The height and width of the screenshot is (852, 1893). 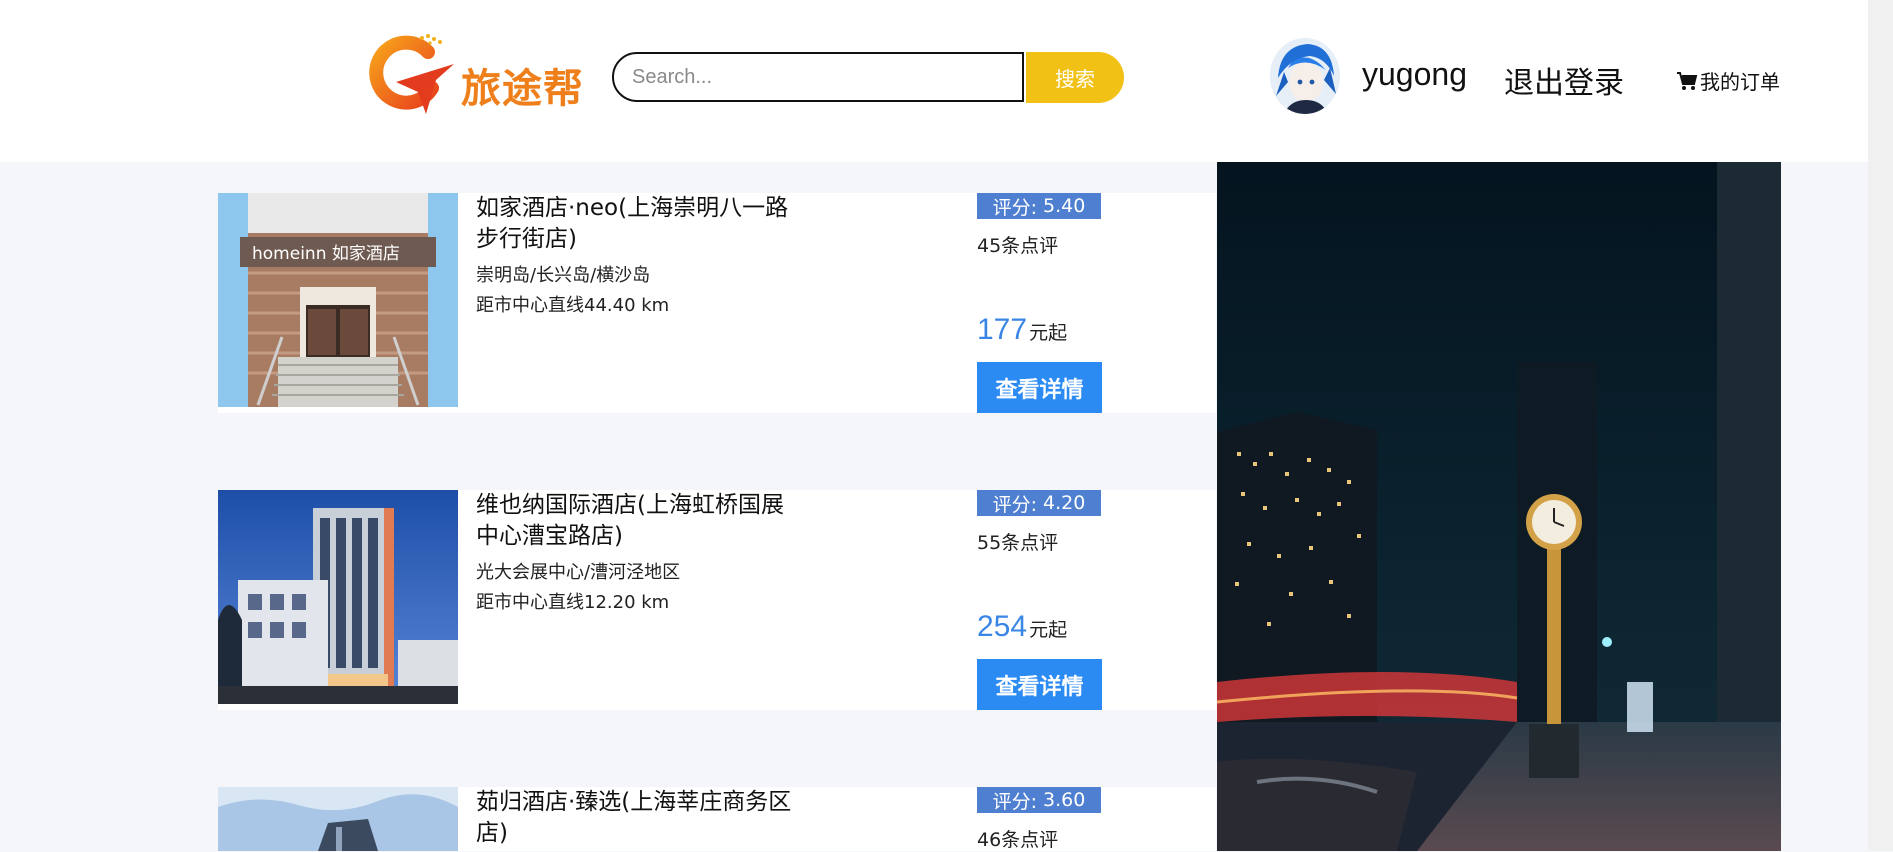 What do you see at coordinates (1017, 244) in the screenshot?
I see `review-count: 45条点评` at bounding box center [1017, 244].